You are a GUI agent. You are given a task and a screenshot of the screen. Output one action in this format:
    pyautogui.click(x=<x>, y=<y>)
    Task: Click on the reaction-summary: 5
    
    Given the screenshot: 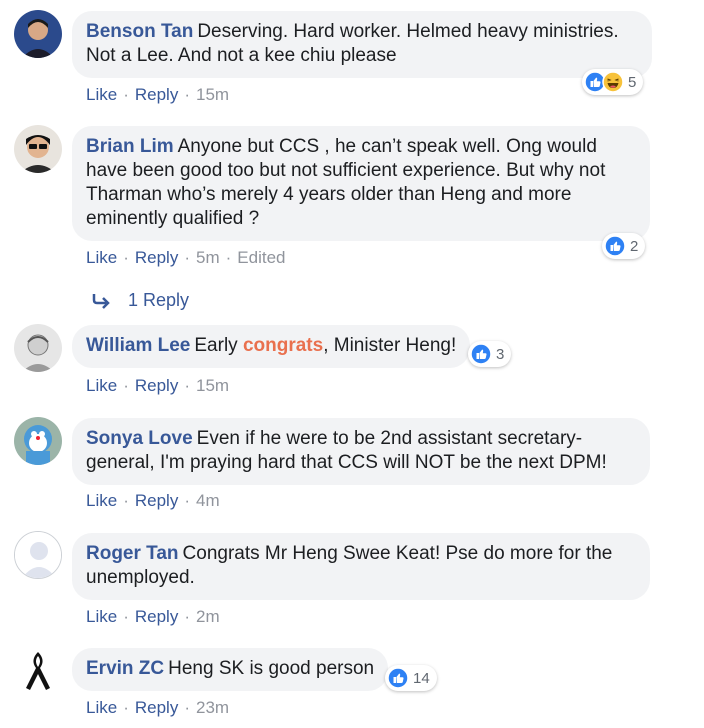 What is the action you would take?
    pyautogui.click(x=613, y=82)
    